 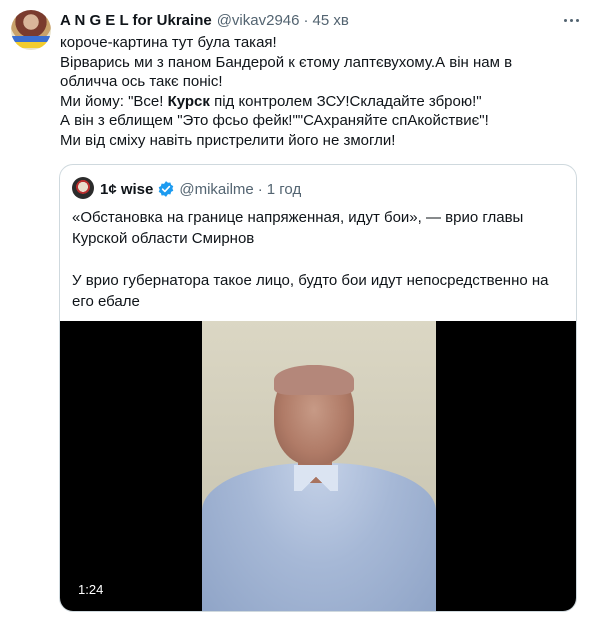 I want to click on more-horizontal-icon, so click(x=565, y=20).